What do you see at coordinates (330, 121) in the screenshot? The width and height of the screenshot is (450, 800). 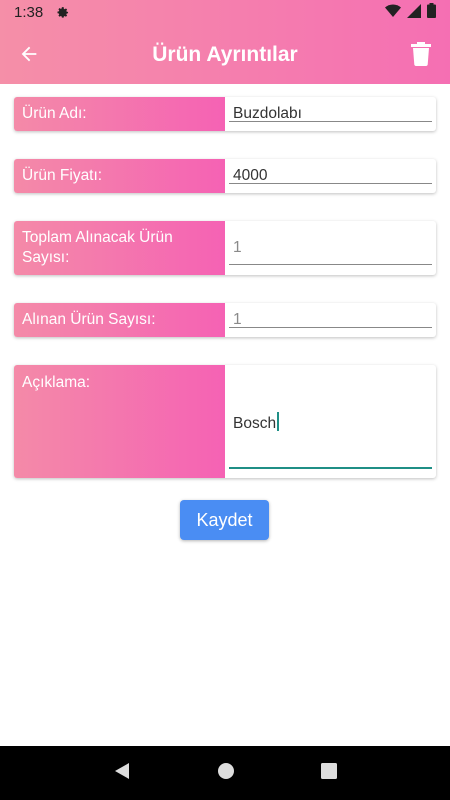 I see `product-name-underline` at bounding box center [330, 121].